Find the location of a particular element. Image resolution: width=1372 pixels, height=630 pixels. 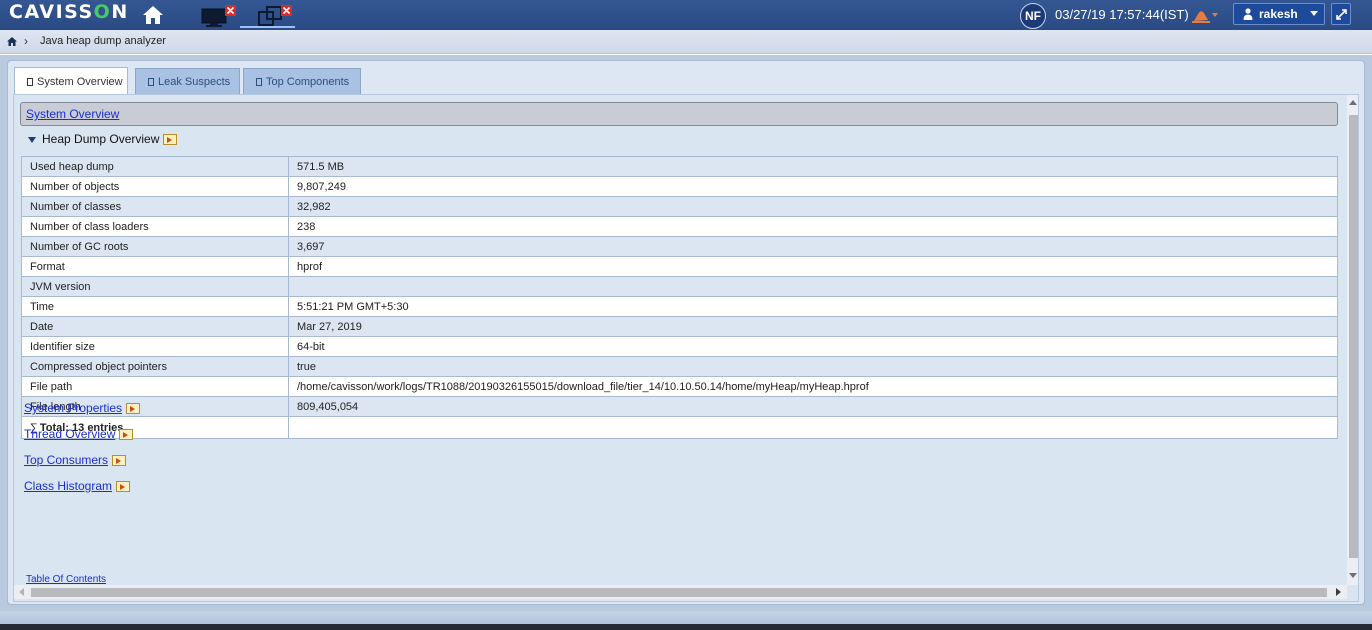

breadcrumb-current-page: Java heap dump analyzer is located at coordinates (103, 41).